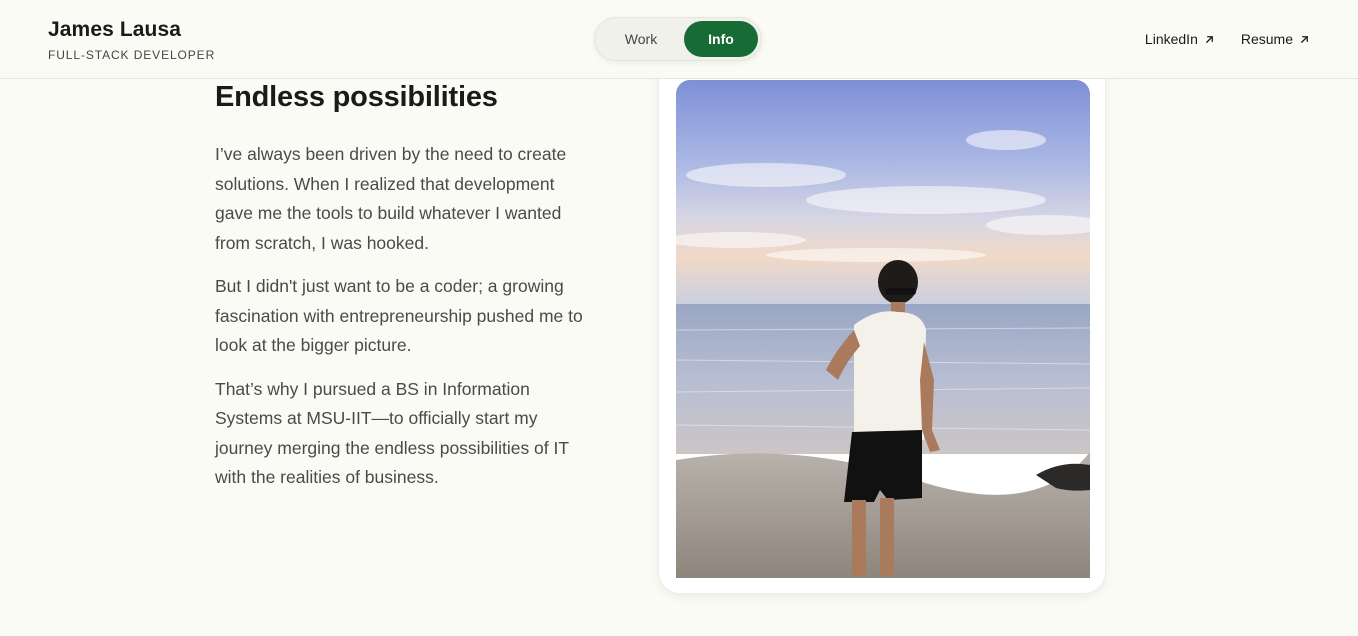  What do you see at coordinates (641, 39) in the screenshot?
I see `tab-work: Work` at bounding box center [641, 39].